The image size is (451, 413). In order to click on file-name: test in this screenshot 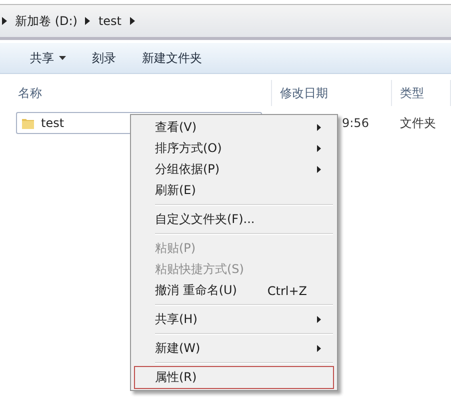, I will do `click(52, 123)`.